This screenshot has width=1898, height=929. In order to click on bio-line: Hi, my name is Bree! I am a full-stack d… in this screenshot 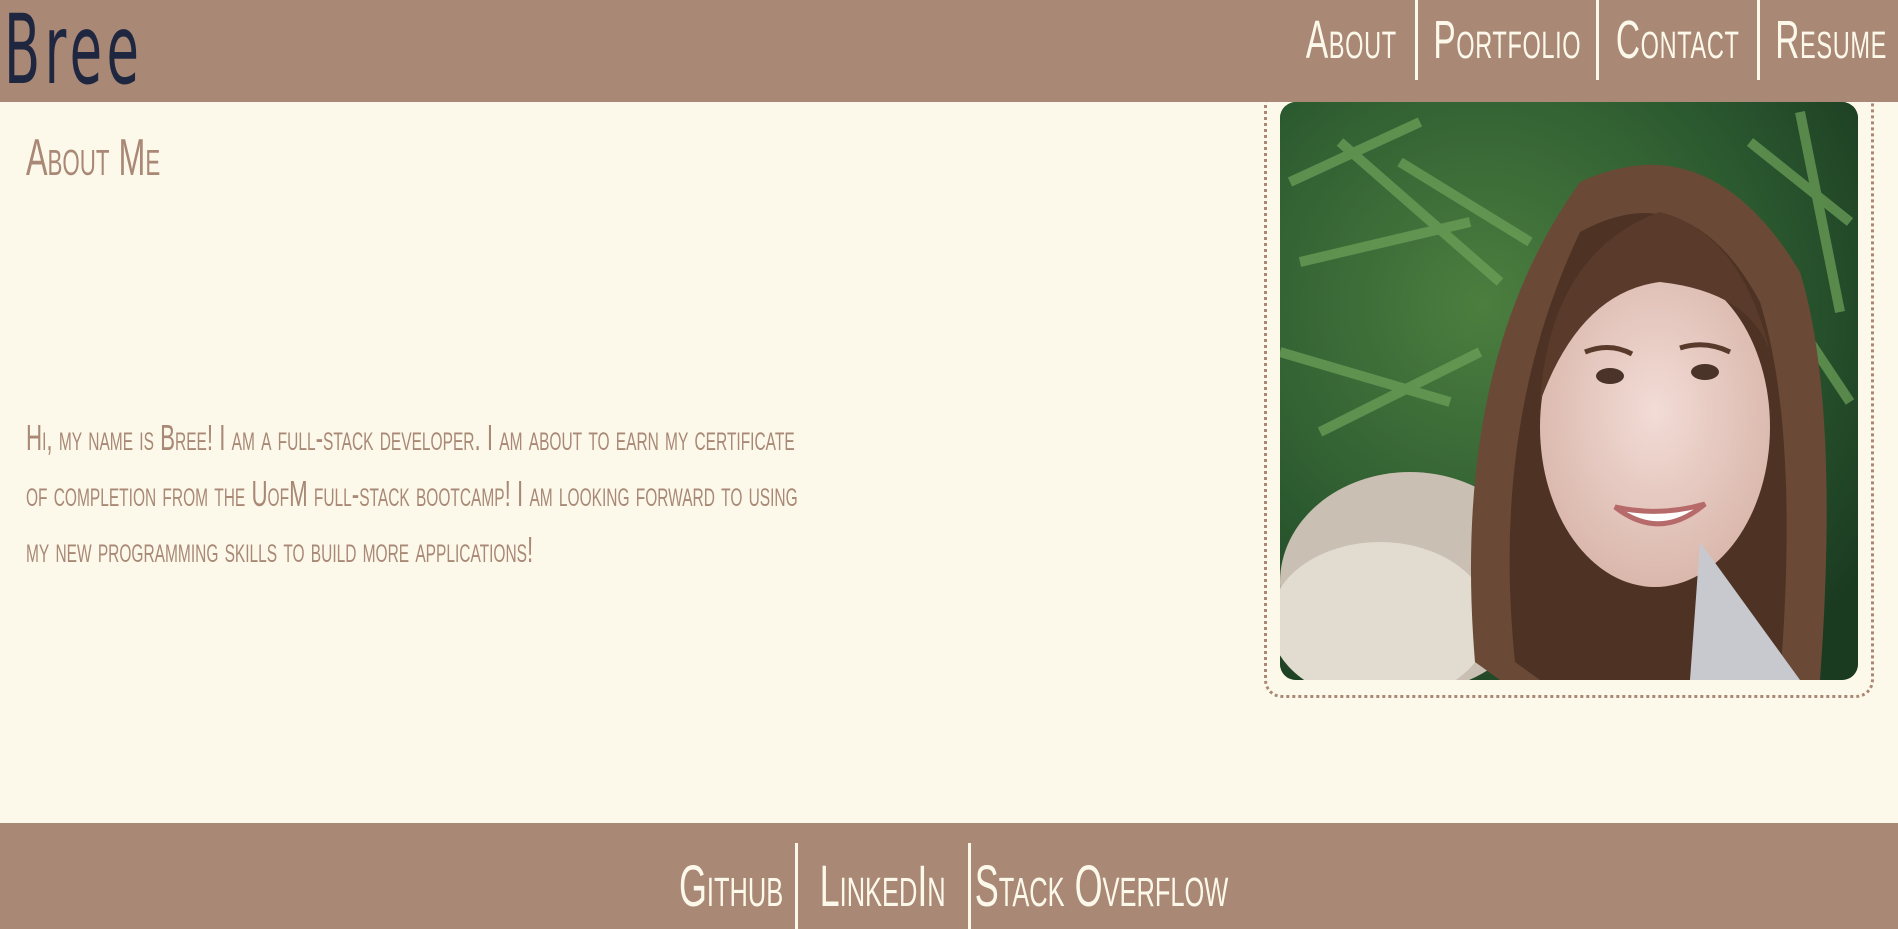, I will do `click(410, 437)`.